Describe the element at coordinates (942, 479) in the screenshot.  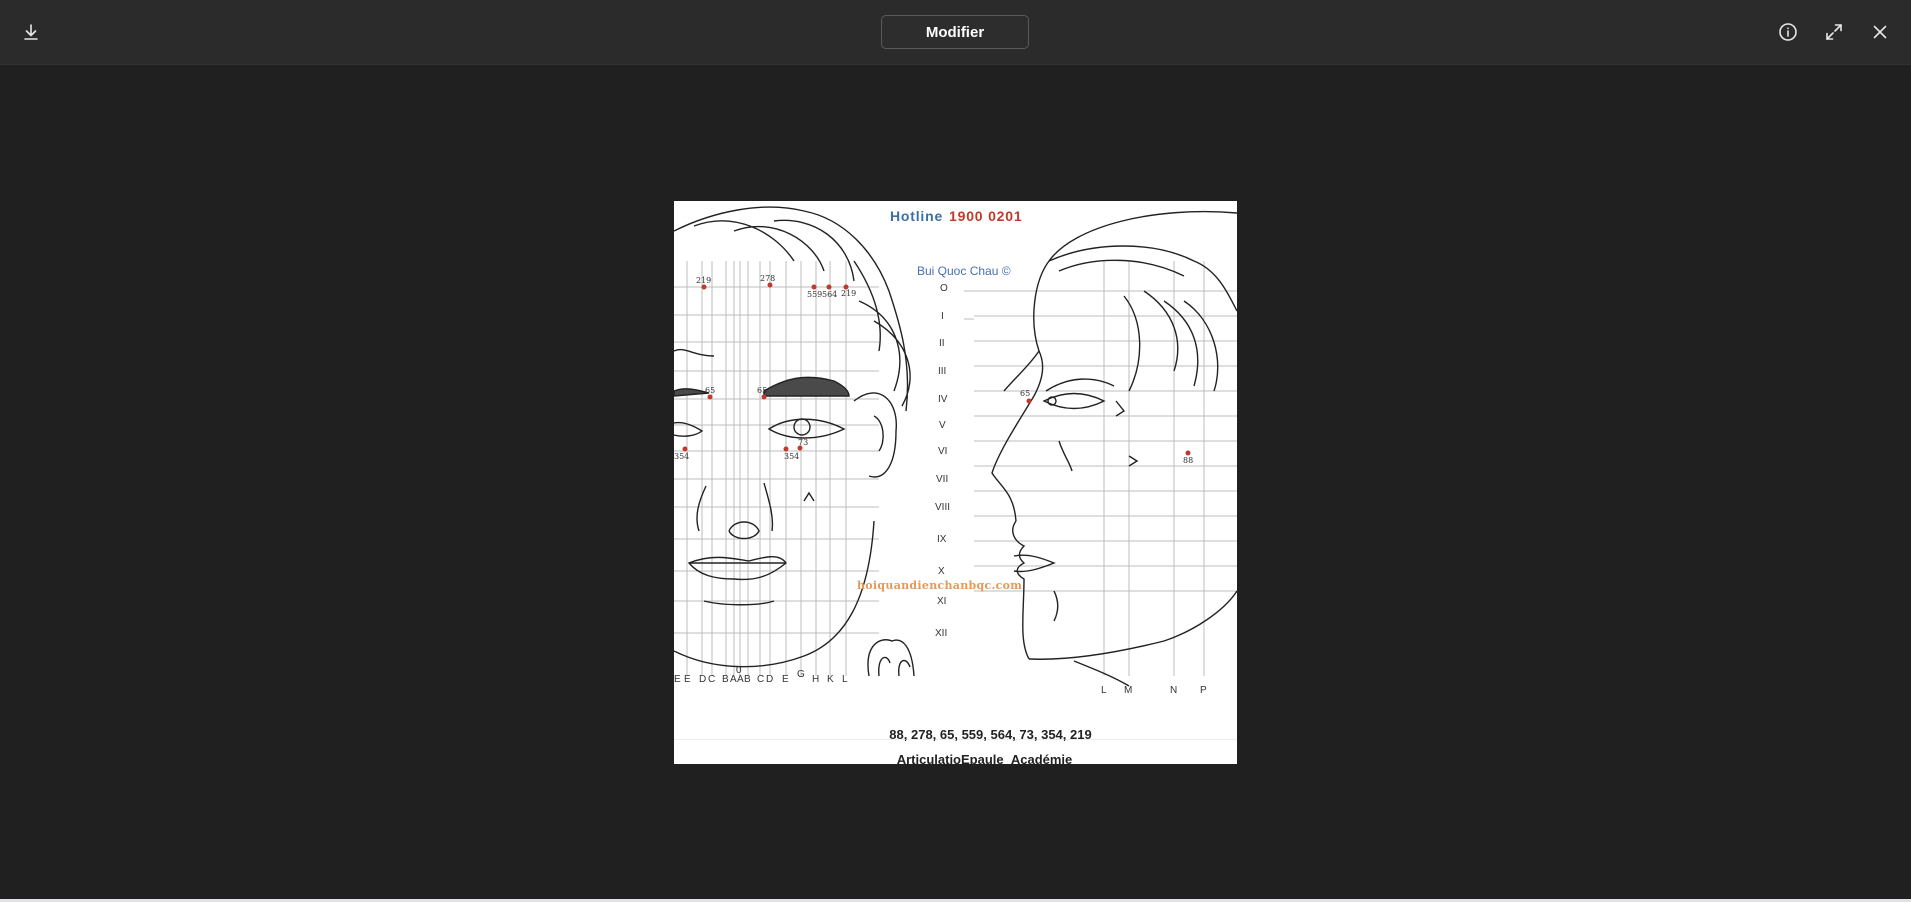
I see `row-label: VII` at that location.